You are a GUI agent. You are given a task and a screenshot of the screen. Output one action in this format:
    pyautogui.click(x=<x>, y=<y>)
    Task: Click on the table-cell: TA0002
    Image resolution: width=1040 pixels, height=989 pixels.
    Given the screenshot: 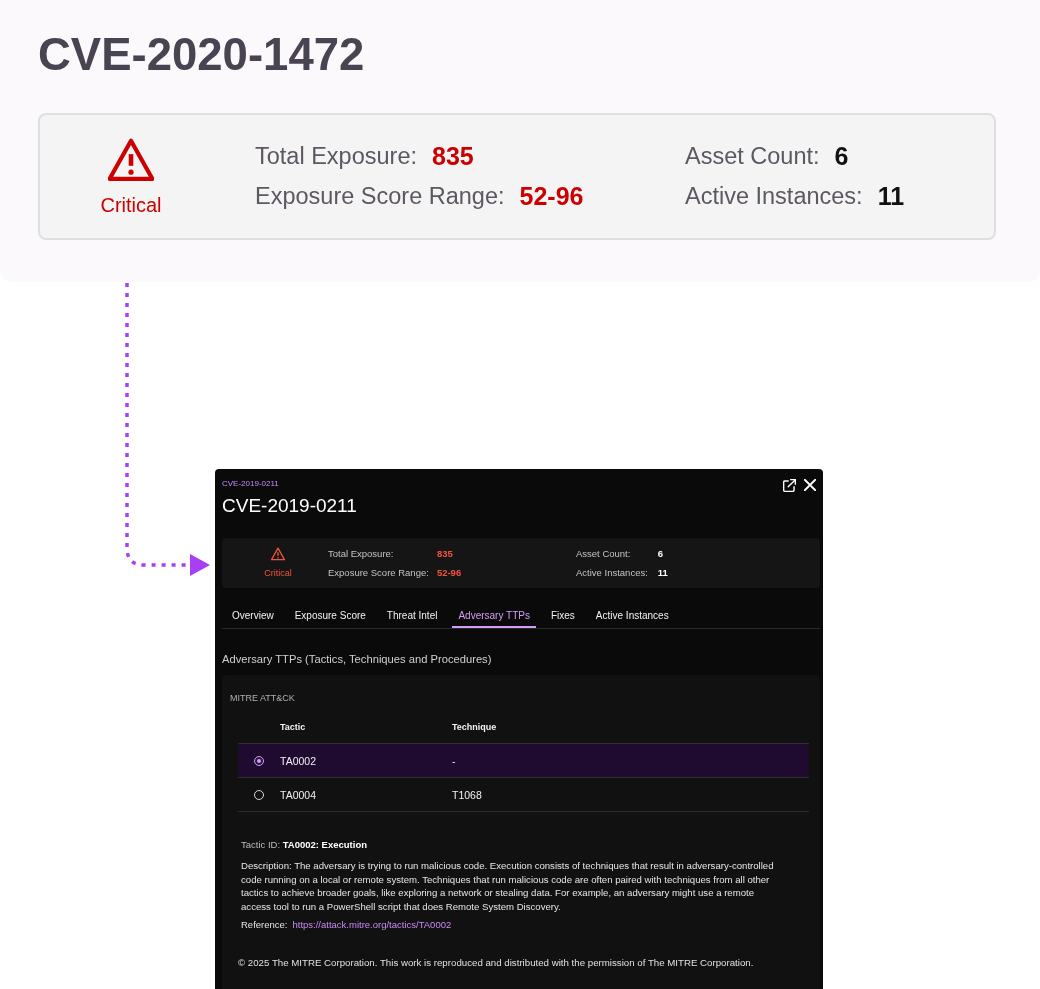 What is the action you would take?
    pyautogui.click(x=298, y=760)
    